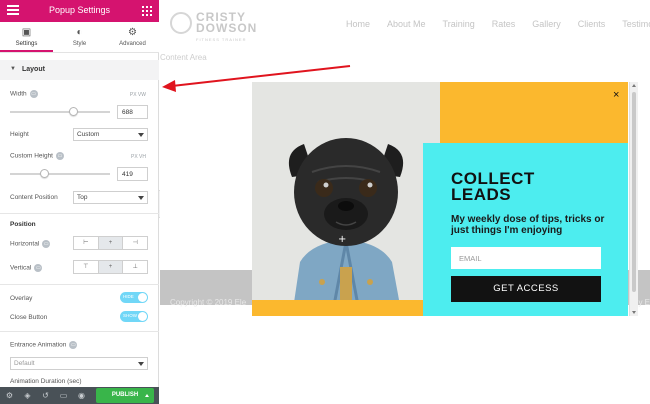 The height and width of the screenshot is (404, 650). I want to click on width-slider-handle, so click(73, 111).